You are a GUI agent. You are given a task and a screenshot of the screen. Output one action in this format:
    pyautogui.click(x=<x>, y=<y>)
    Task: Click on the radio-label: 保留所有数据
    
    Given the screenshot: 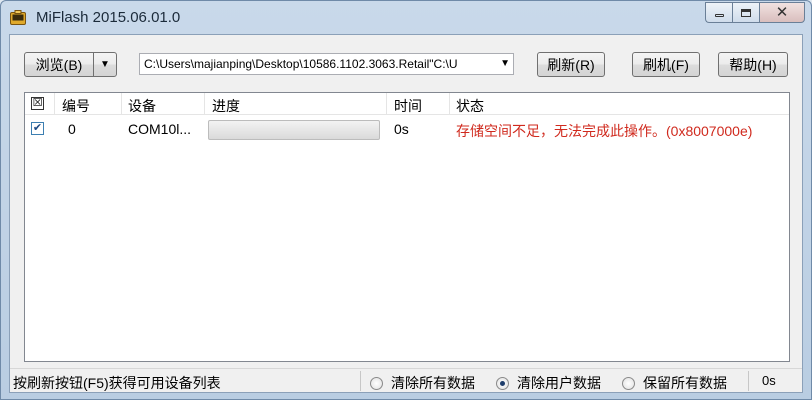 What is the action you would take?
    pyautogui.click(x=685, y=383)
    